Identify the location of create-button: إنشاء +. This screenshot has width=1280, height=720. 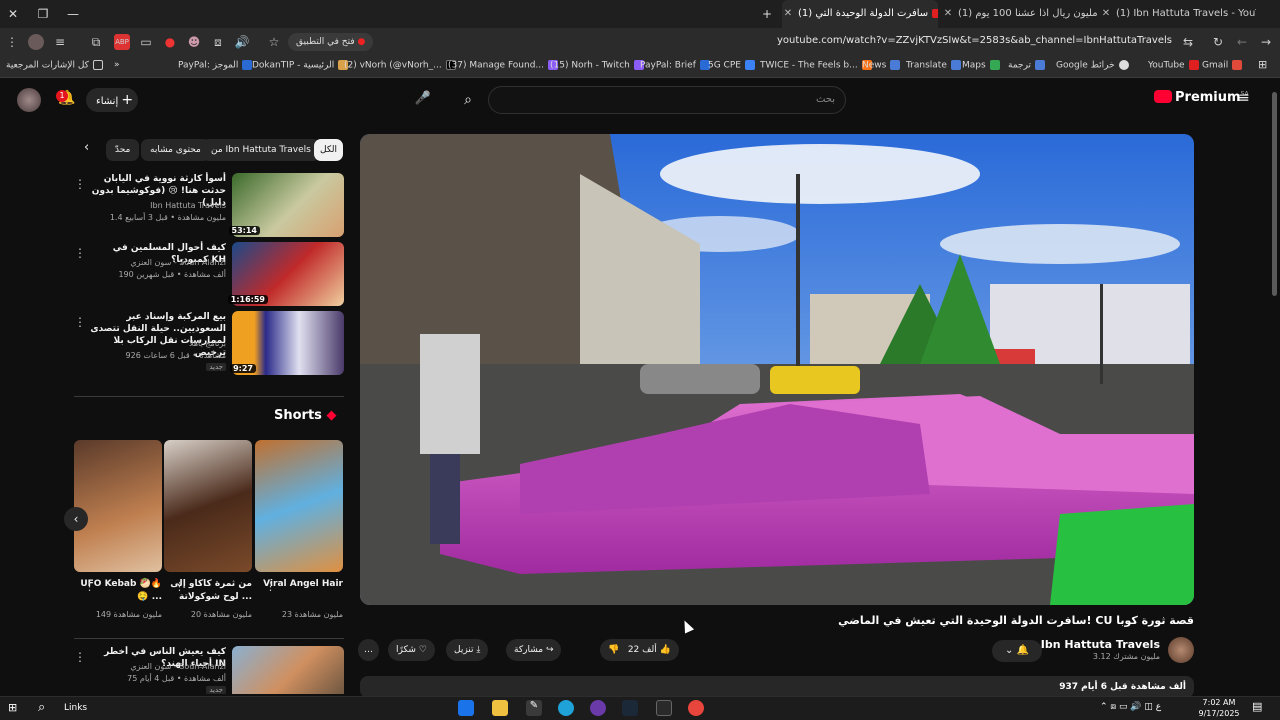
(112, 100).